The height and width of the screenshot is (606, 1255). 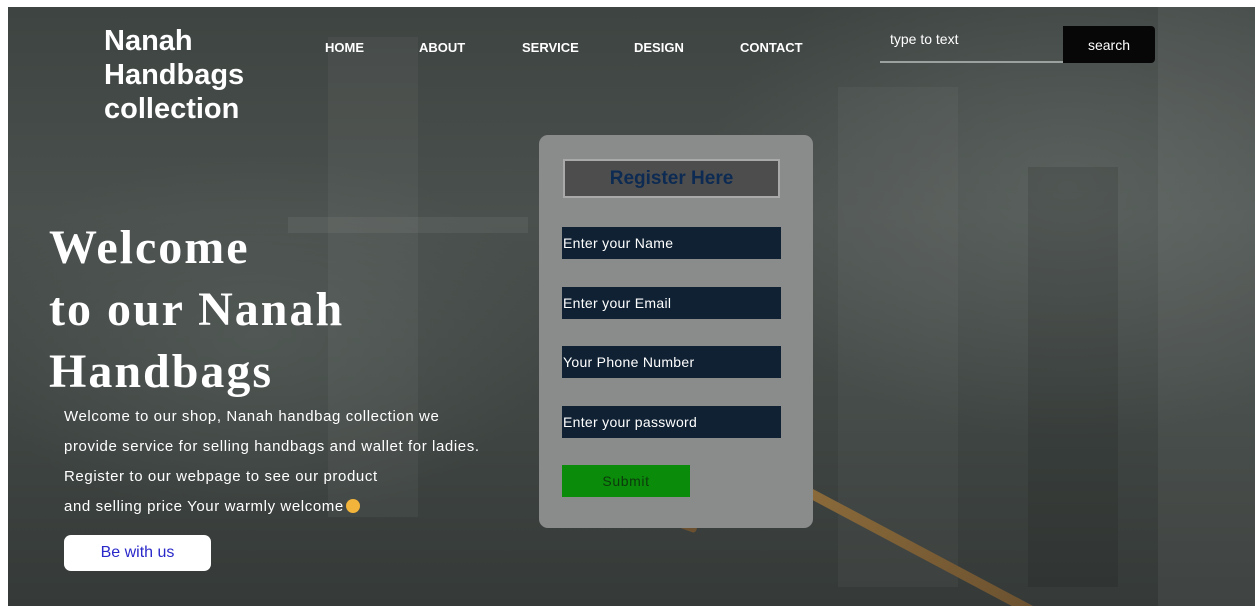 I want to click on submit-button: Submit, so click(x=626, y=481).